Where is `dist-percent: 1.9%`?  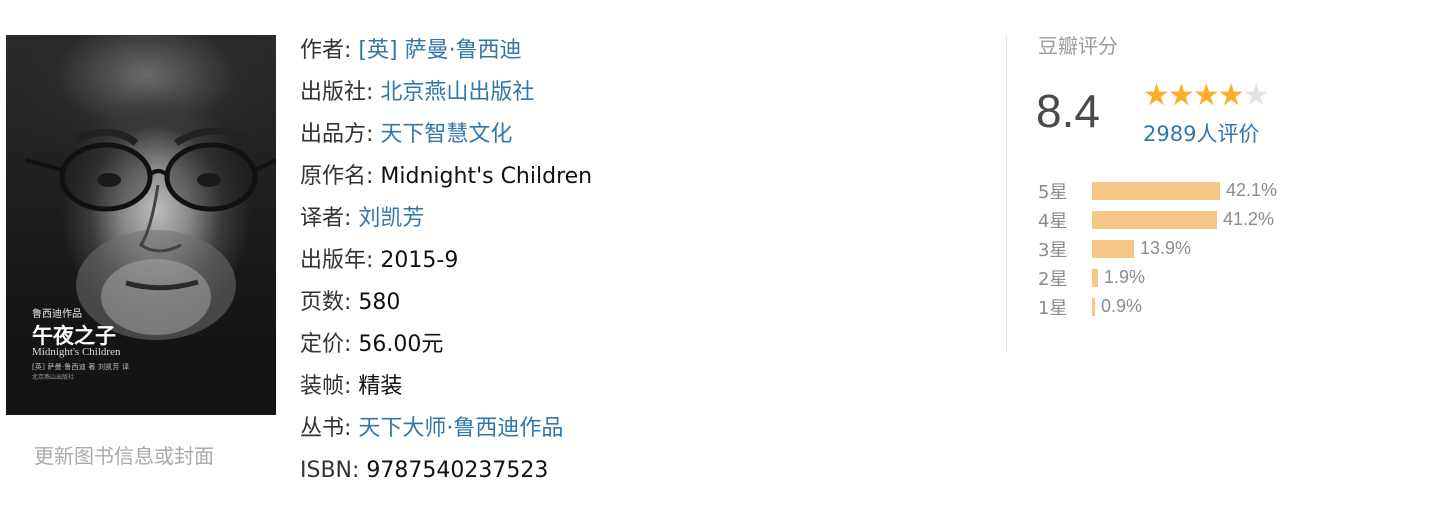
dist-percent: 1.9% is located at coordinates (1125, 277).